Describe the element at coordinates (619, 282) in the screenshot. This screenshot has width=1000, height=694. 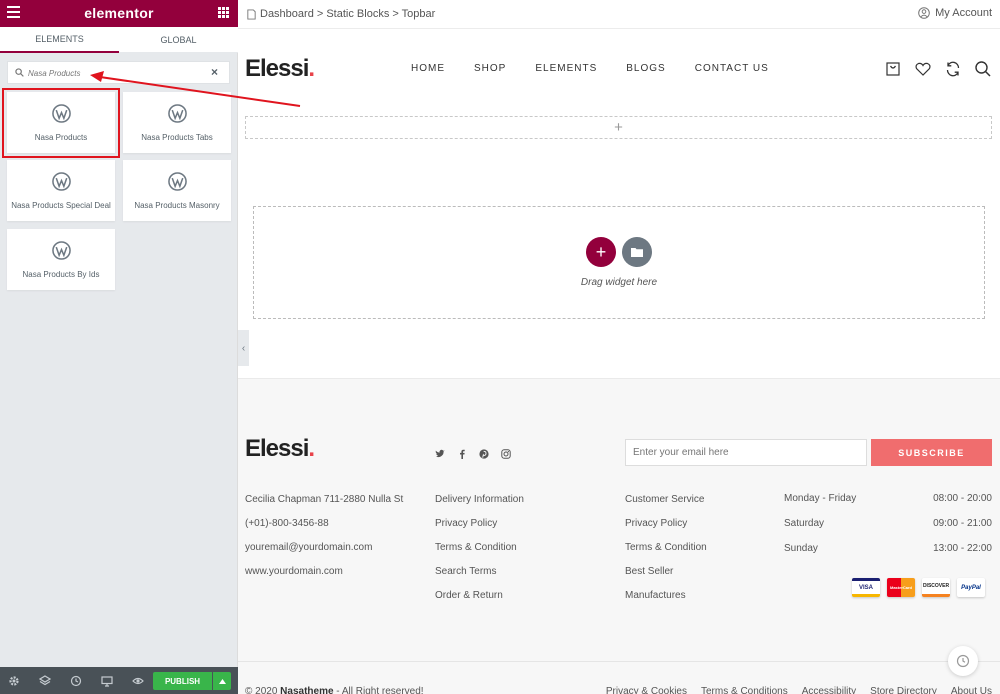
I see `drag-widget-text: Drag widget here` at that location.